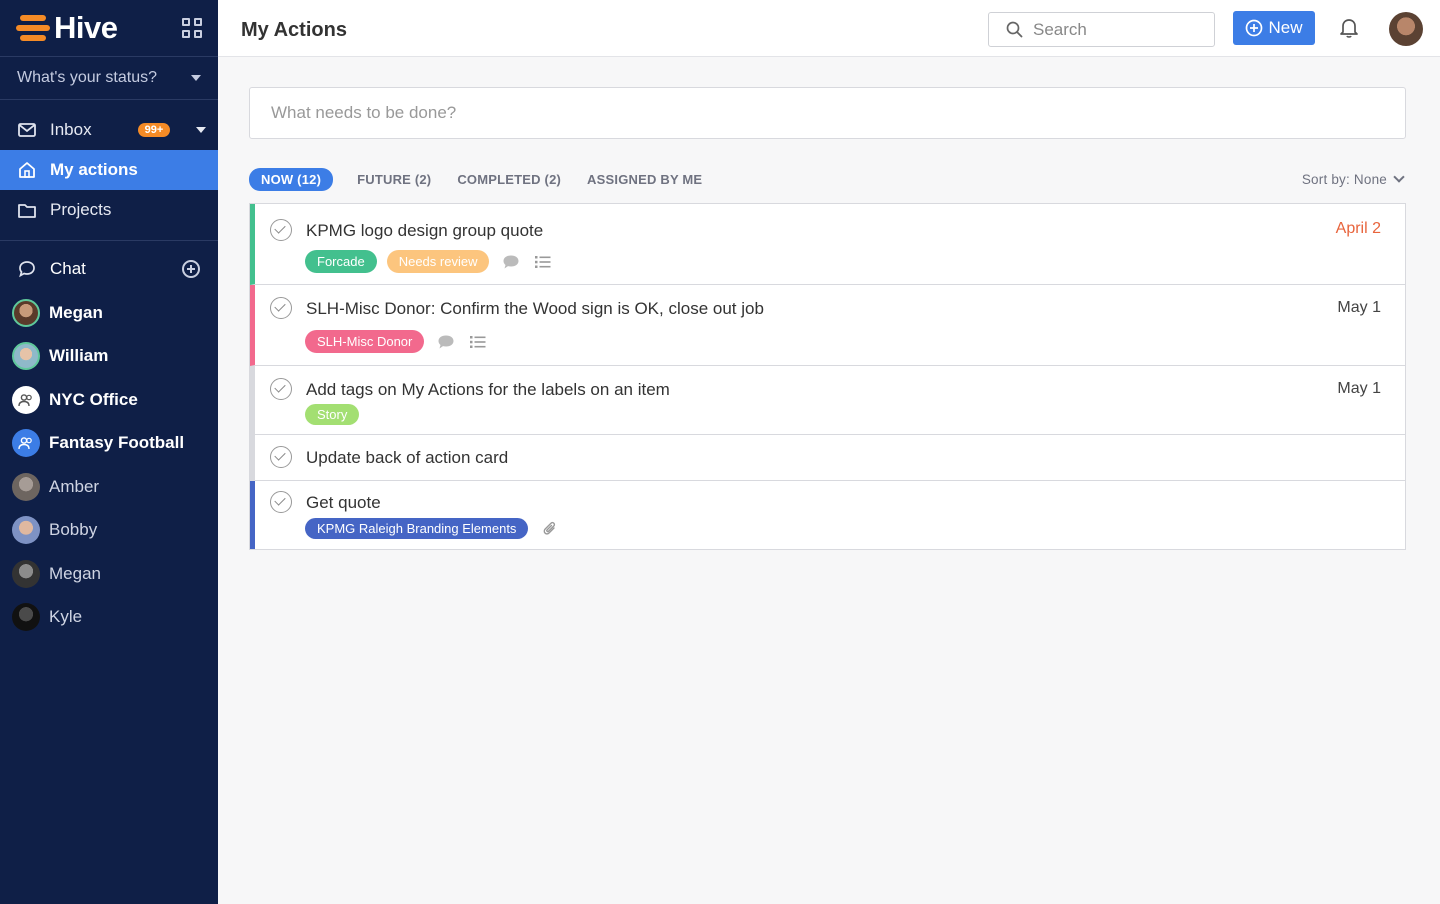 Image resolution: width=1440 pixels, height=904 pixels. What do you see at coordinates (27, 269) in the screenshot?
I see `chat-bubble-icon` at bounding box center [27, 269].